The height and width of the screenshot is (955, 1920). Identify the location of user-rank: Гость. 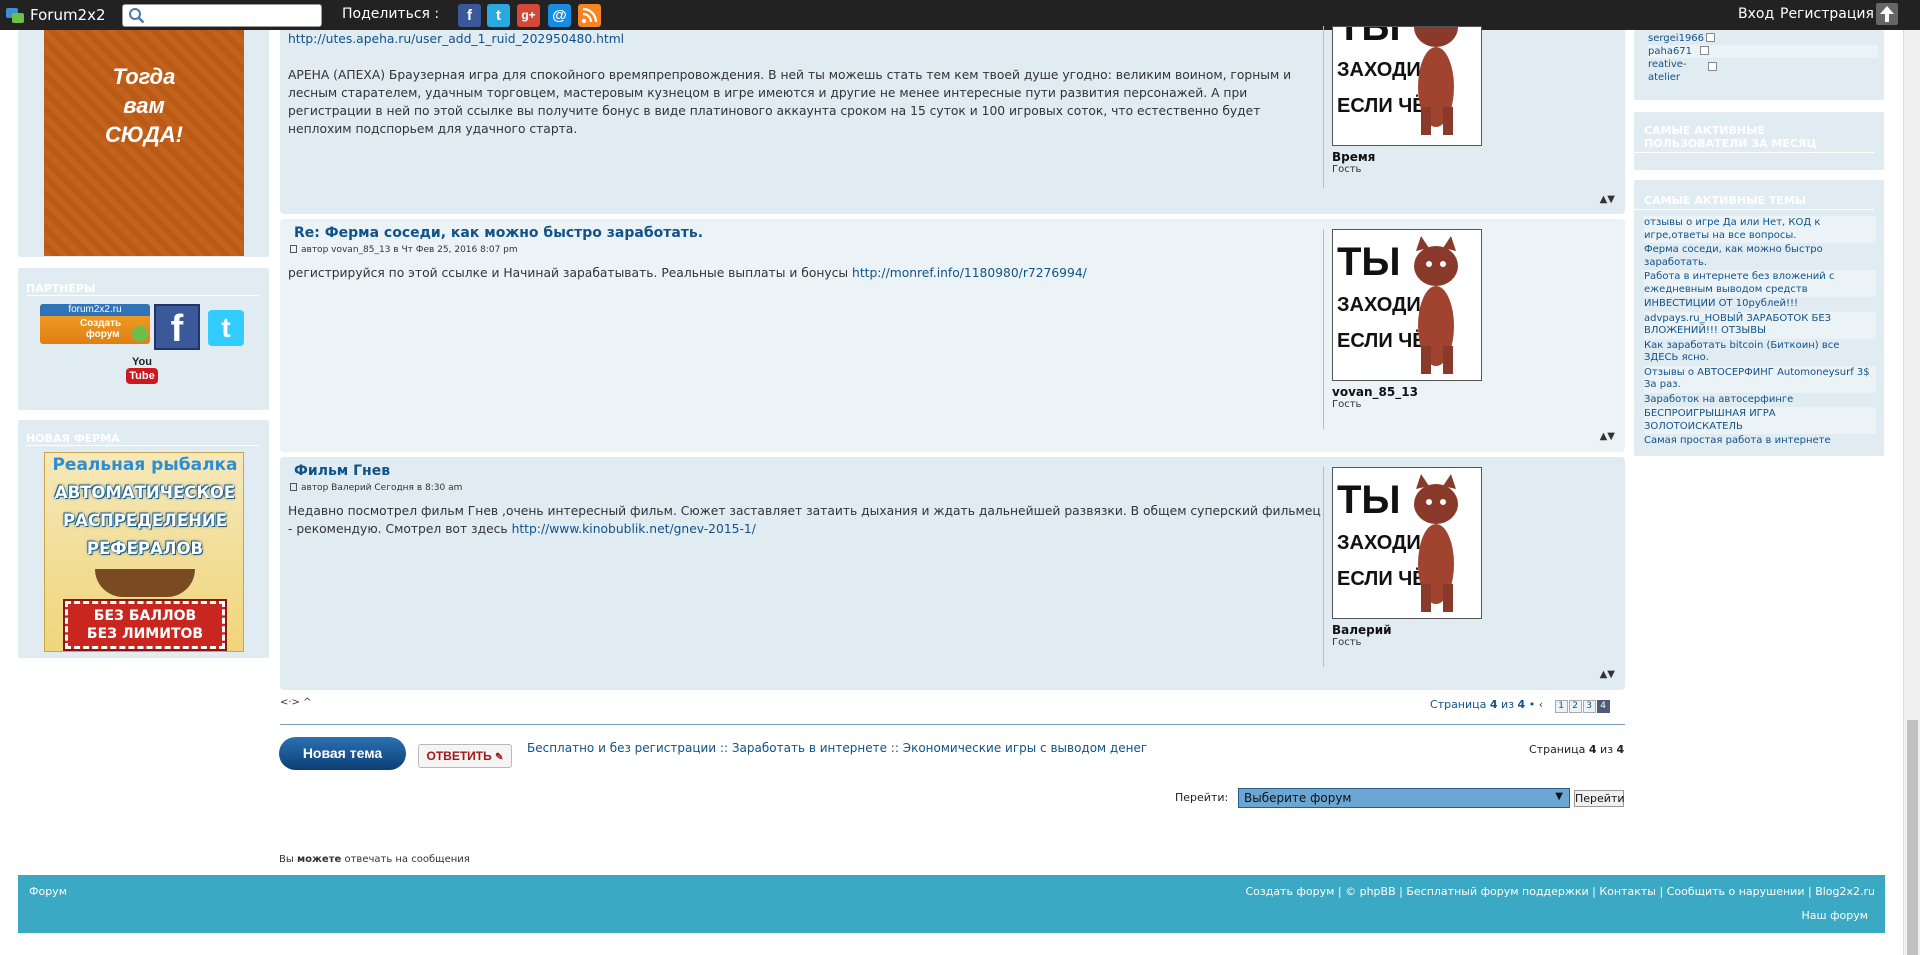
(1347, 404).